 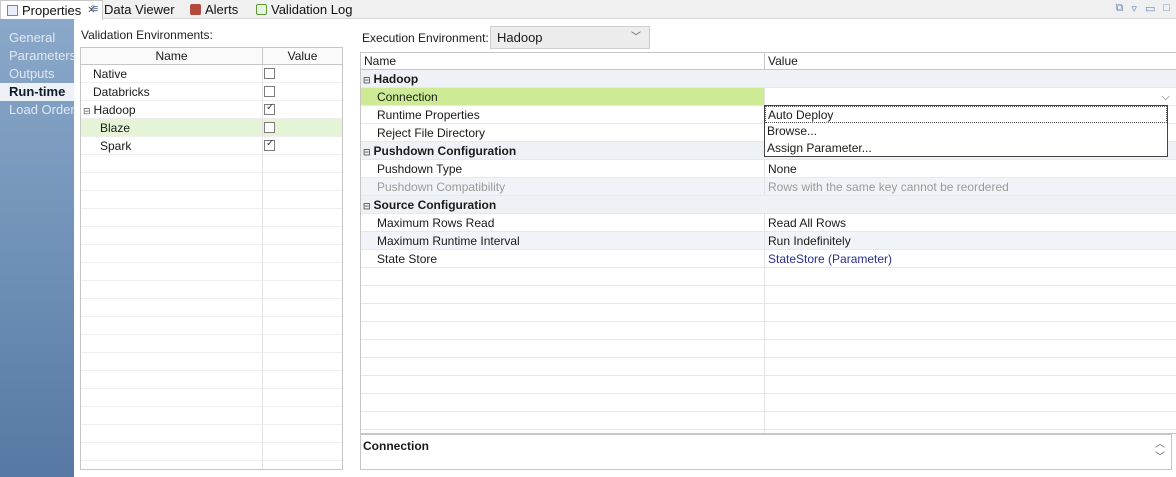 I want to click on blaze-checkbox, so click(x=269, y=127).